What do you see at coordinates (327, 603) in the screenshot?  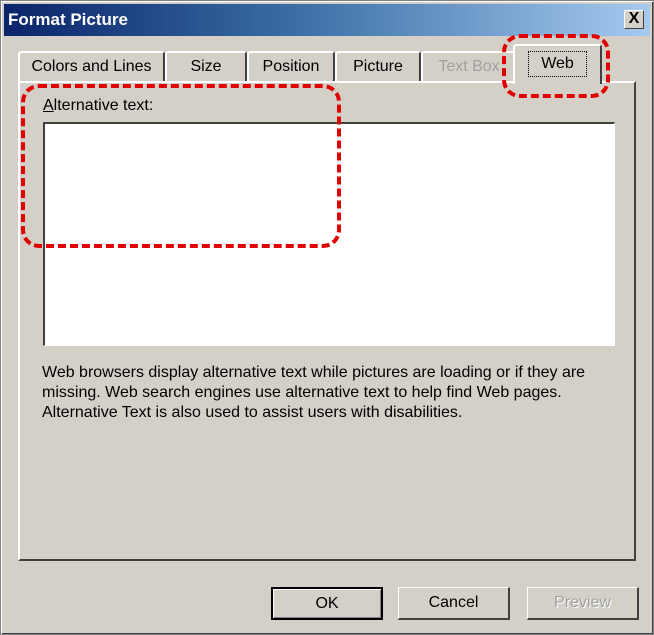 I see `ok-button: OK` at bounding box center [327, 603].